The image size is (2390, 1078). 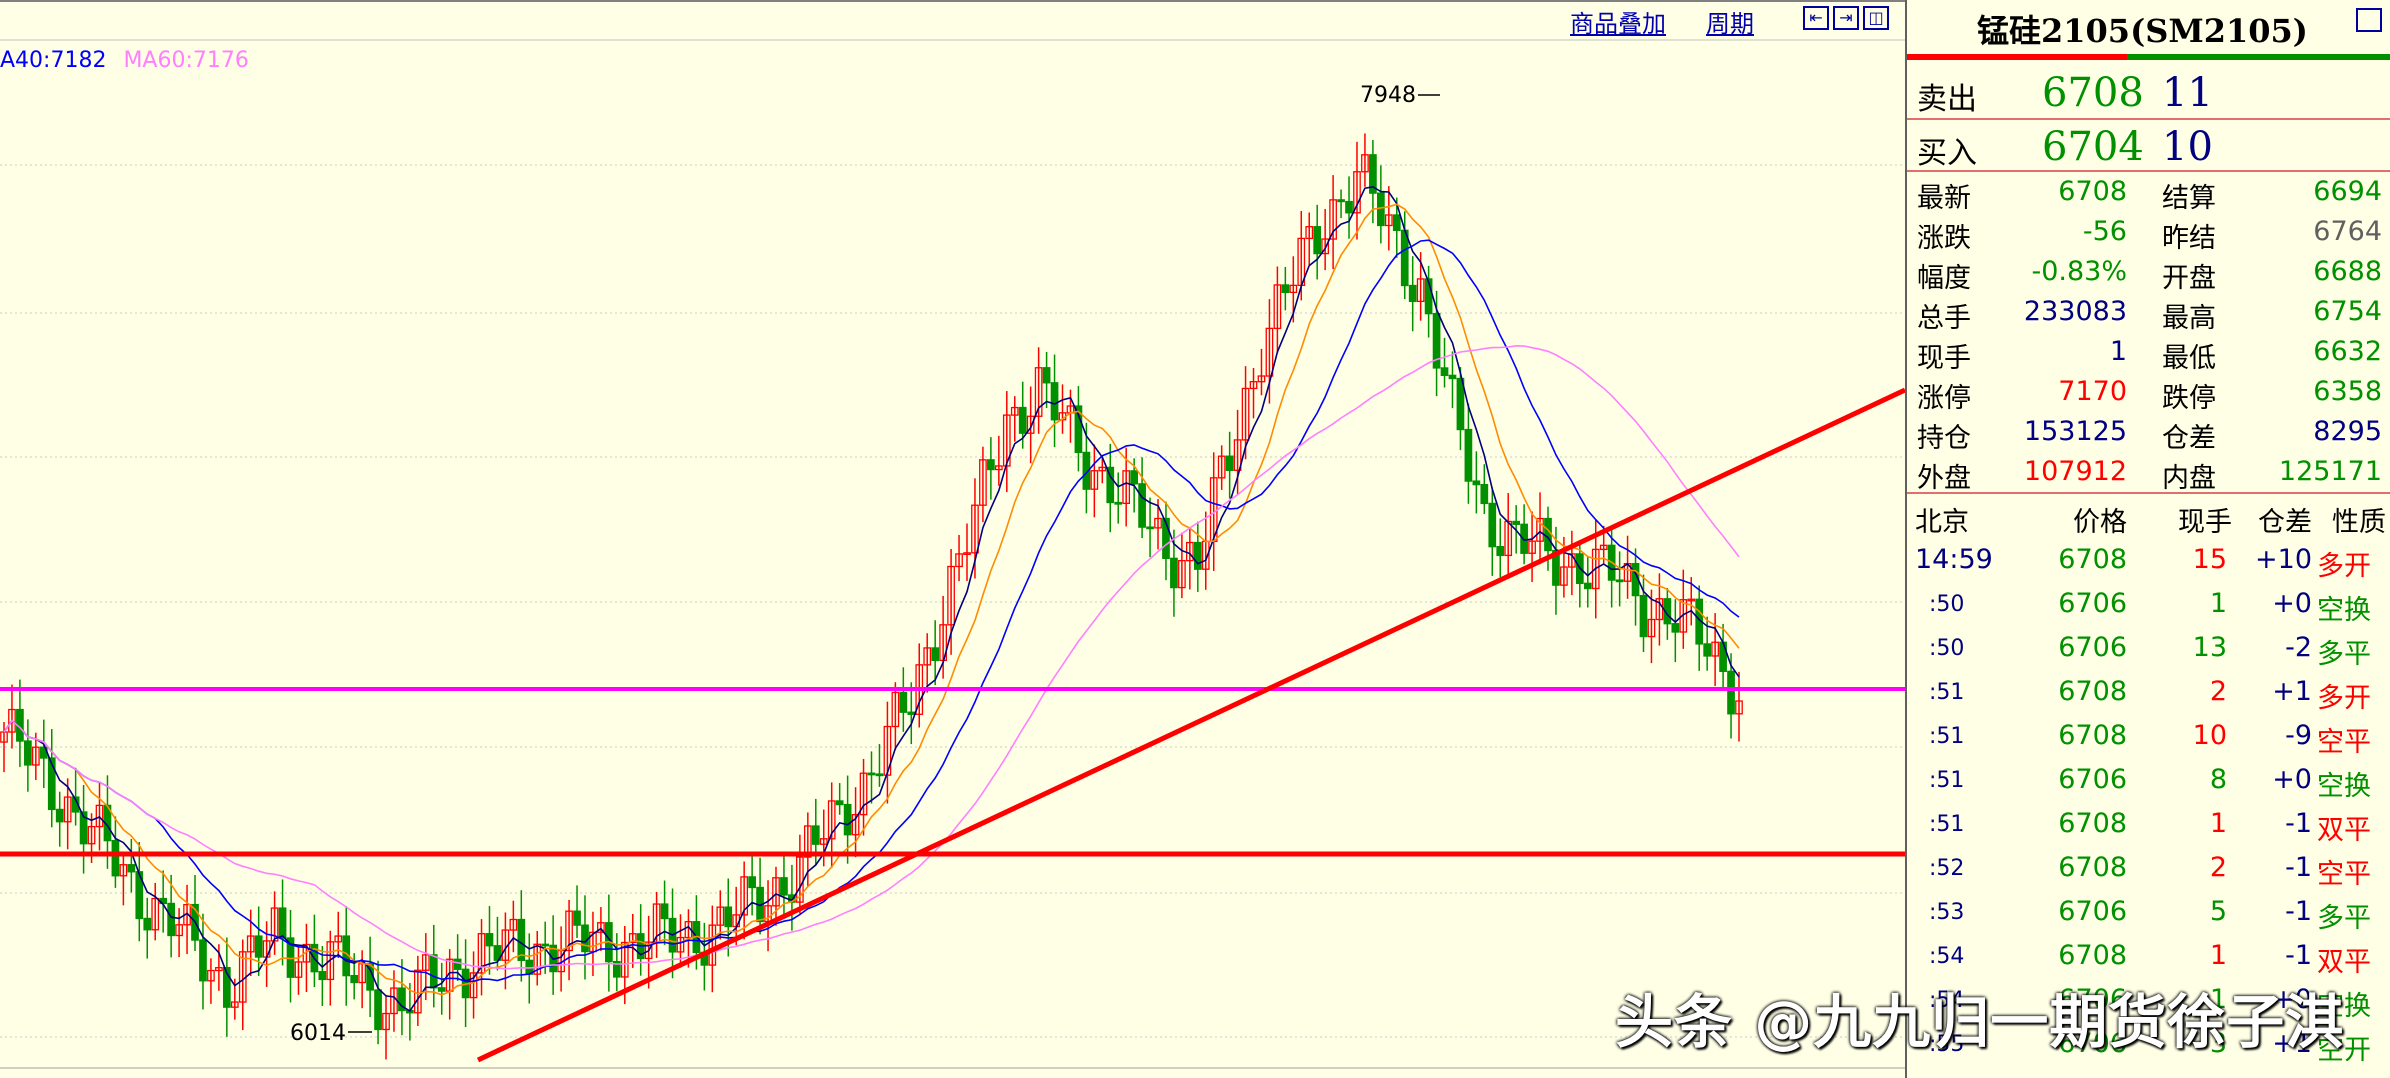 I want to click on contract-title: 锰硅2105(SM2105), so click(x=2142, y=31).